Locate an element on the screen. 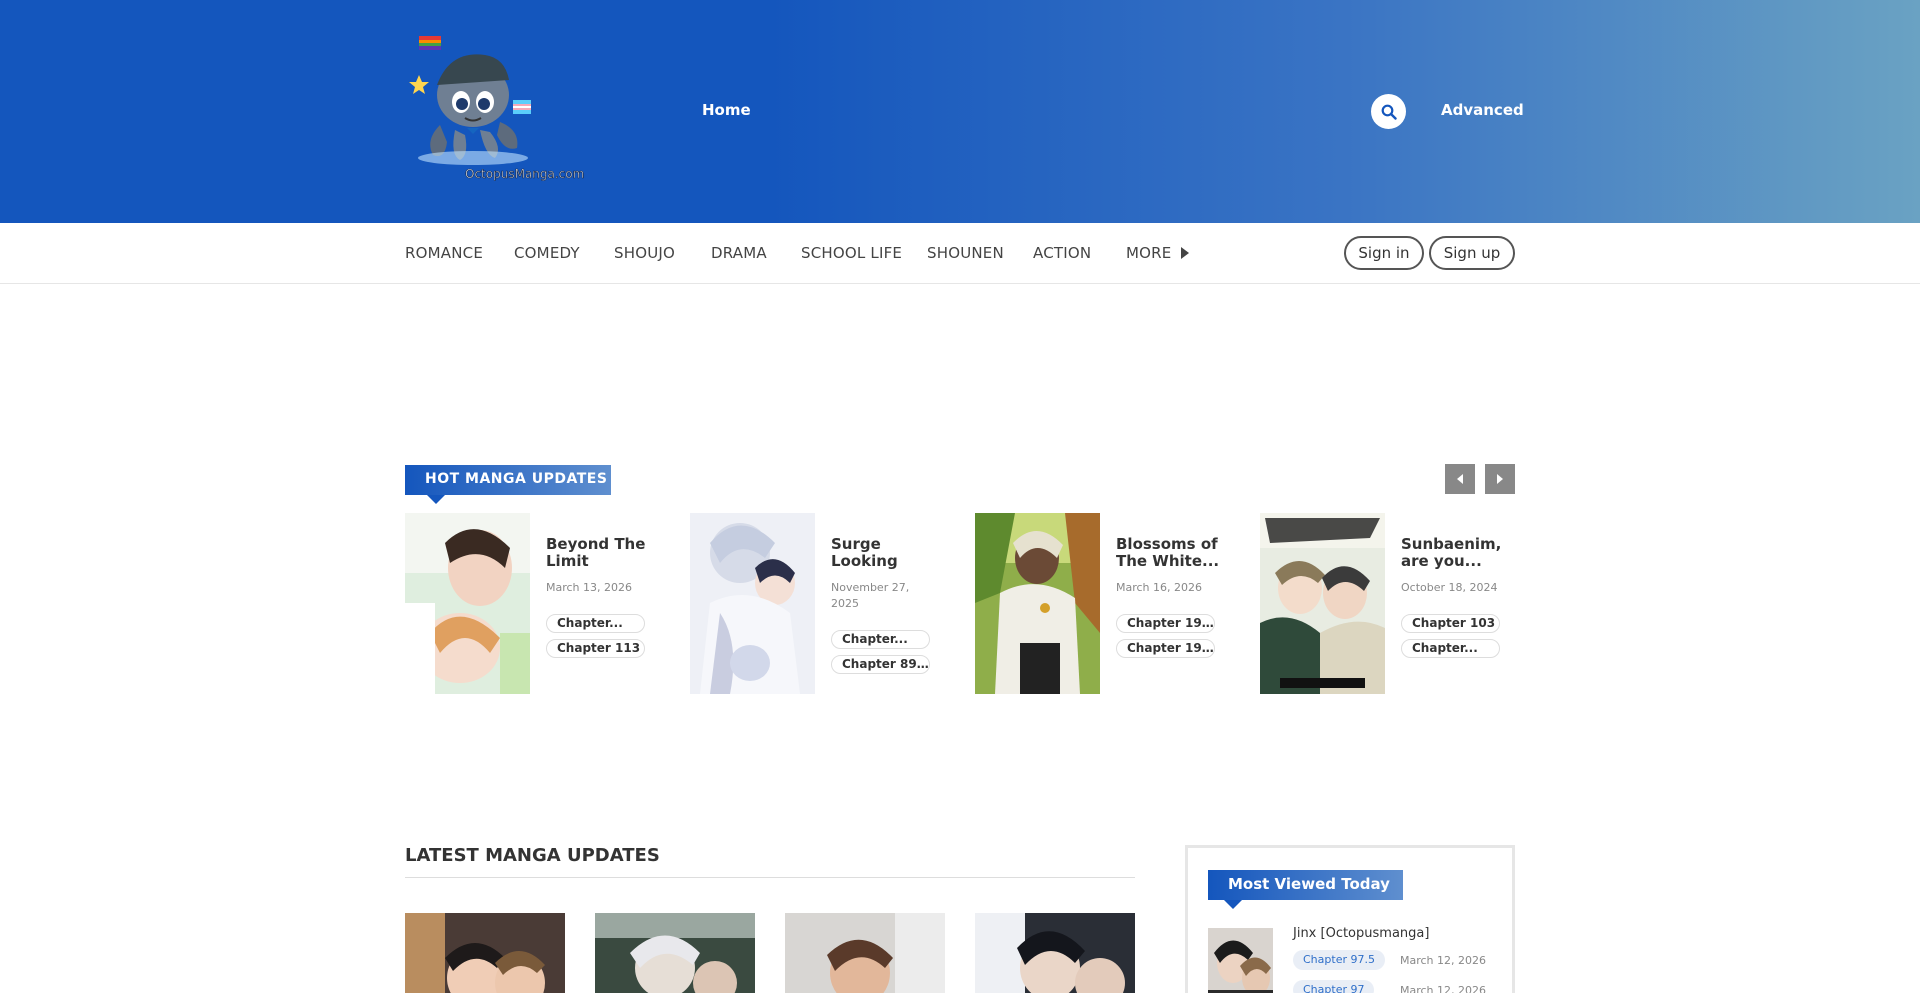  manga-date: March 16, 2026 is located at coordinates (1159, 587).